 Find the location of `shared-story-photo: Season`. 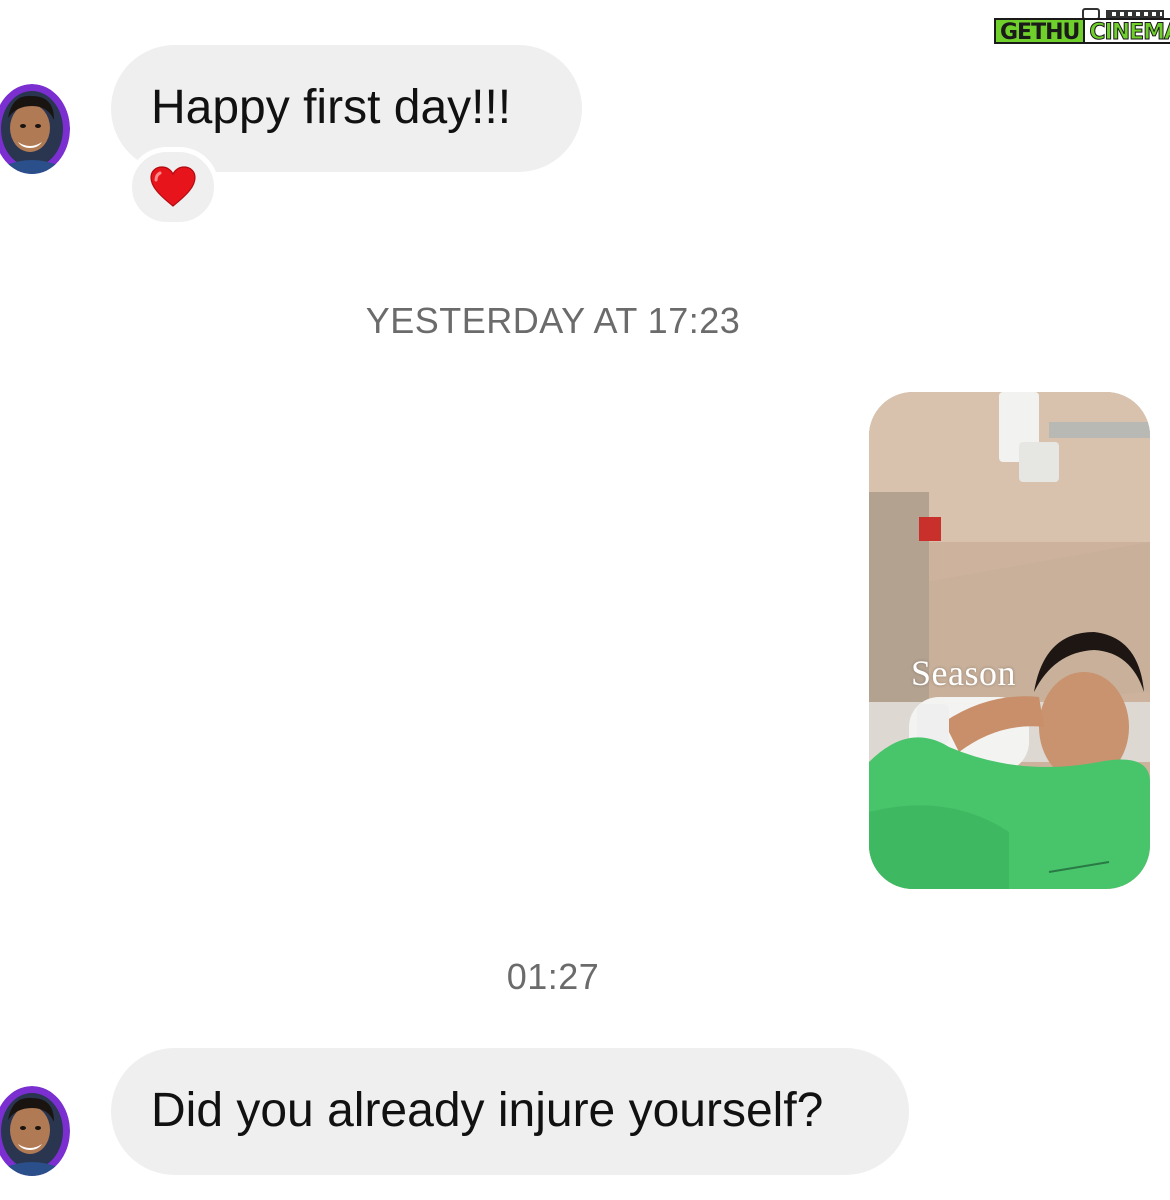

shared-story-photo: Season is located at coordinates (1009, 640).